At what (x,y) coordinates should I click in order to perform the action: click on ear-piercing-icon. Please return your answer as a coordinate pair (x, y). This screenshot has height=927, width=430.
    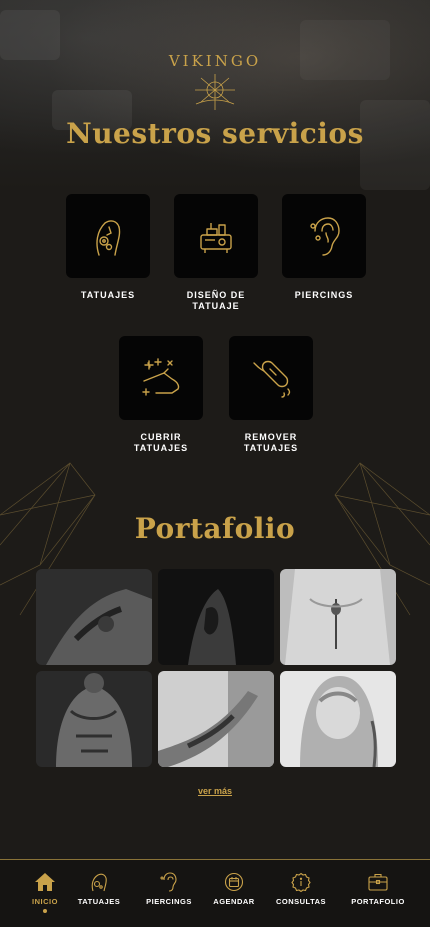
    Looking at the image, I should click on (325, 236).